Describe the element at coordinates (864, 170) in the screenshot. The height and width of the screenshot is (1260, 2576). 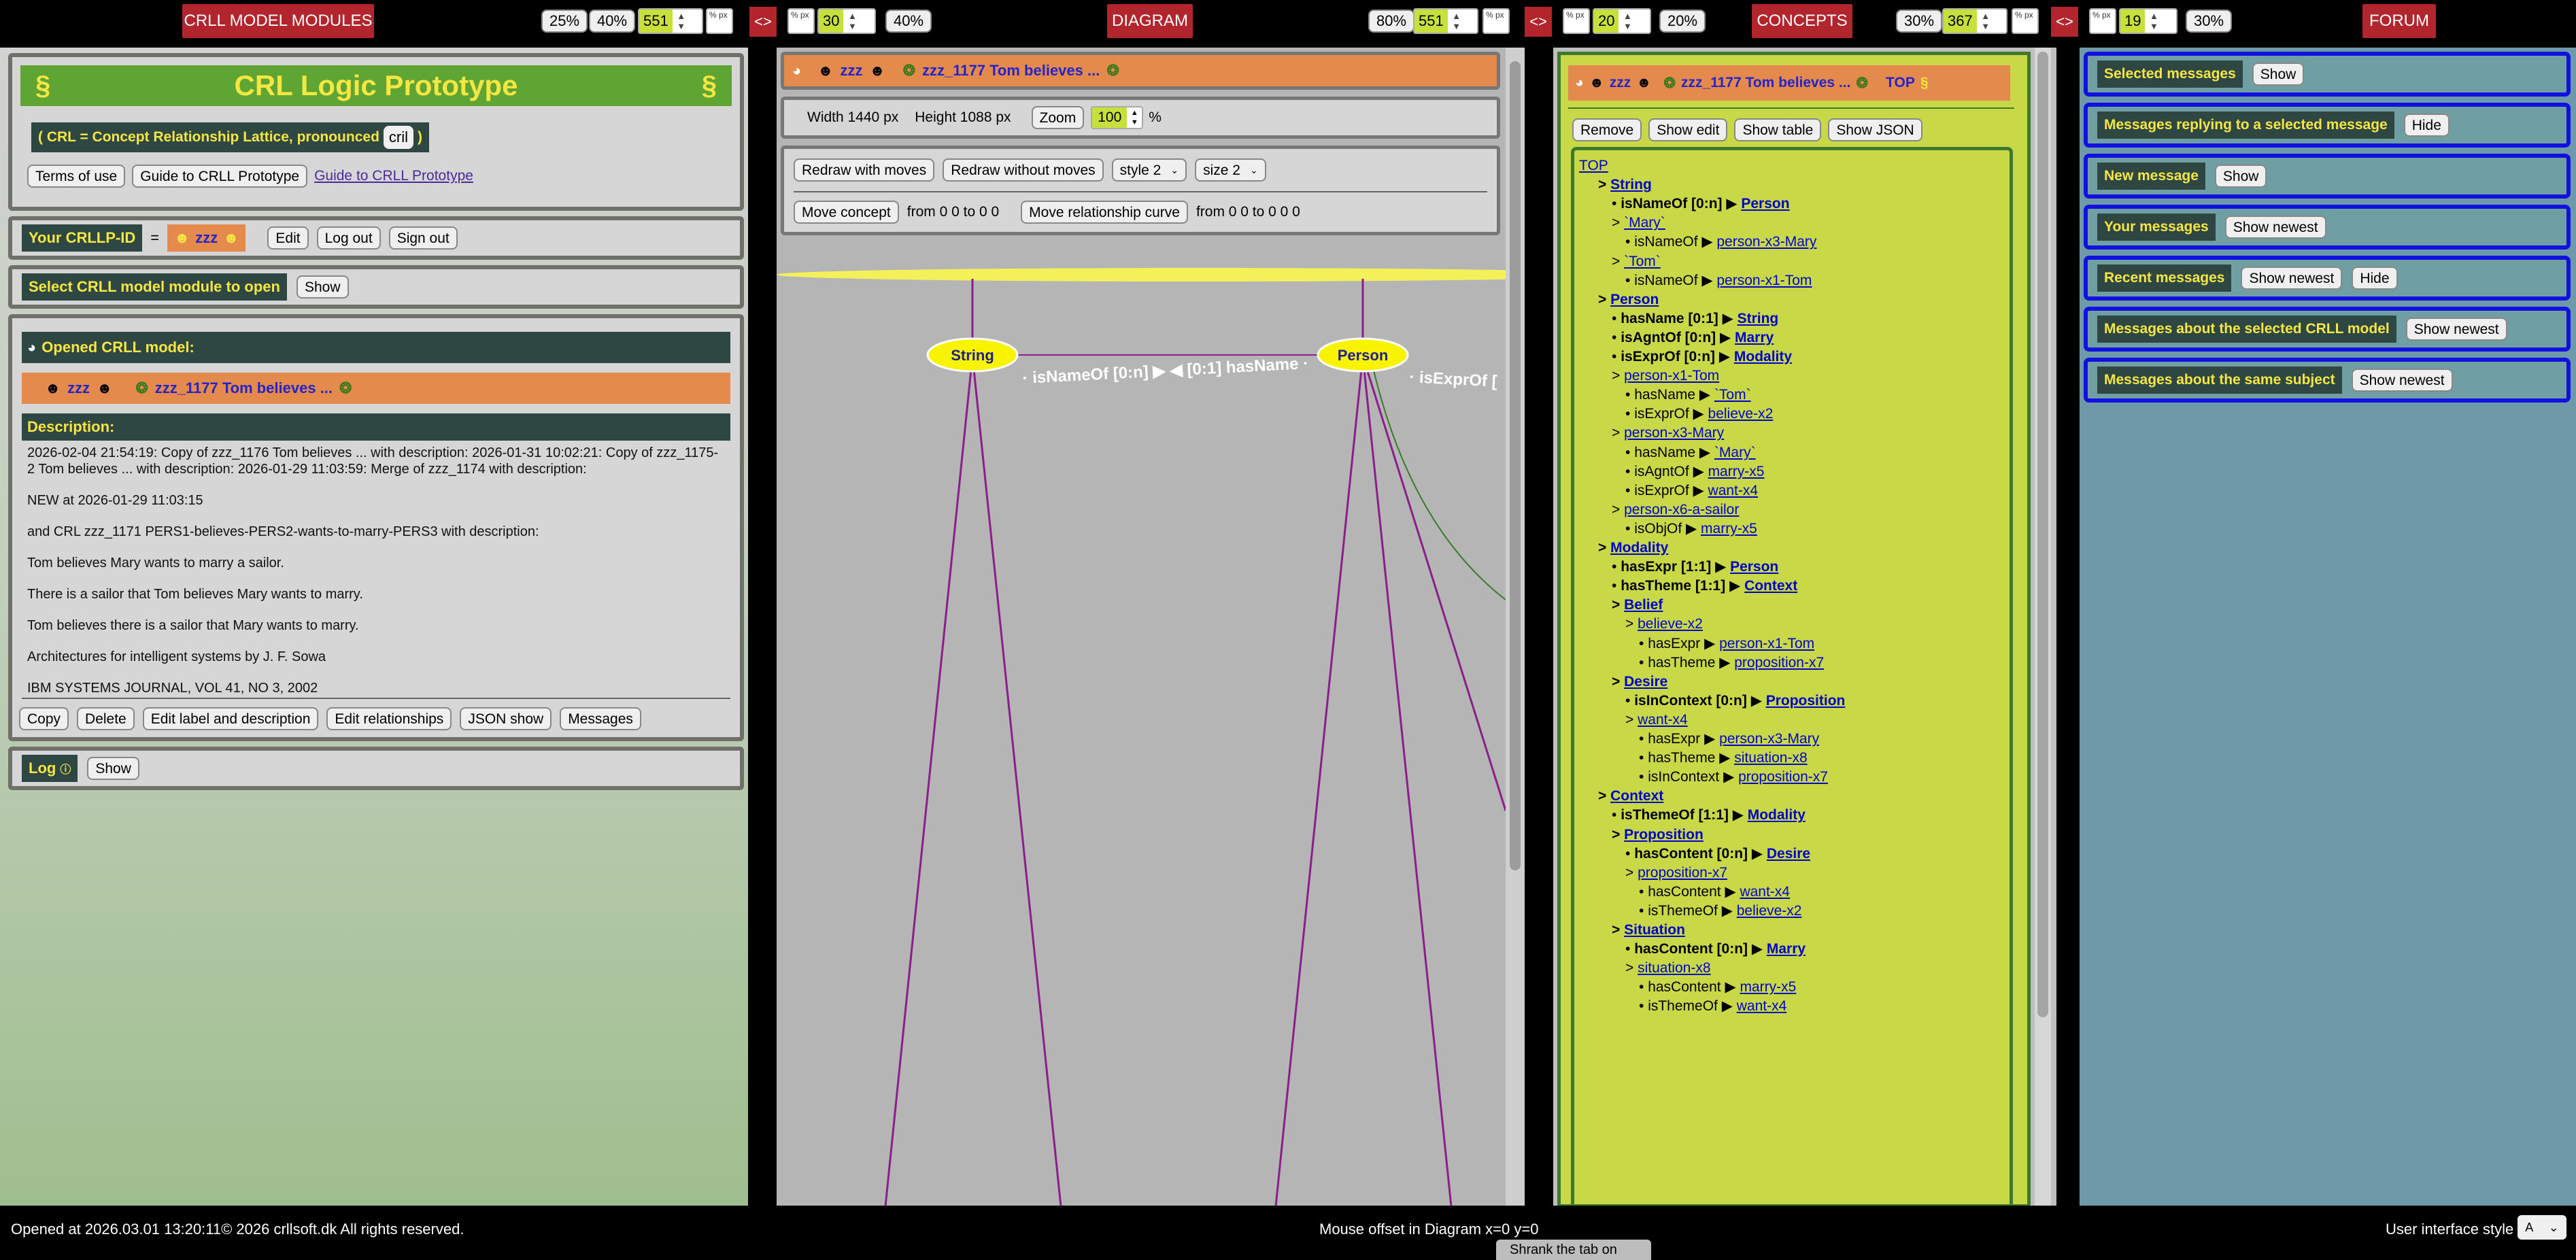
I see `redraw-moves-button: Redraw with moves` at that location.